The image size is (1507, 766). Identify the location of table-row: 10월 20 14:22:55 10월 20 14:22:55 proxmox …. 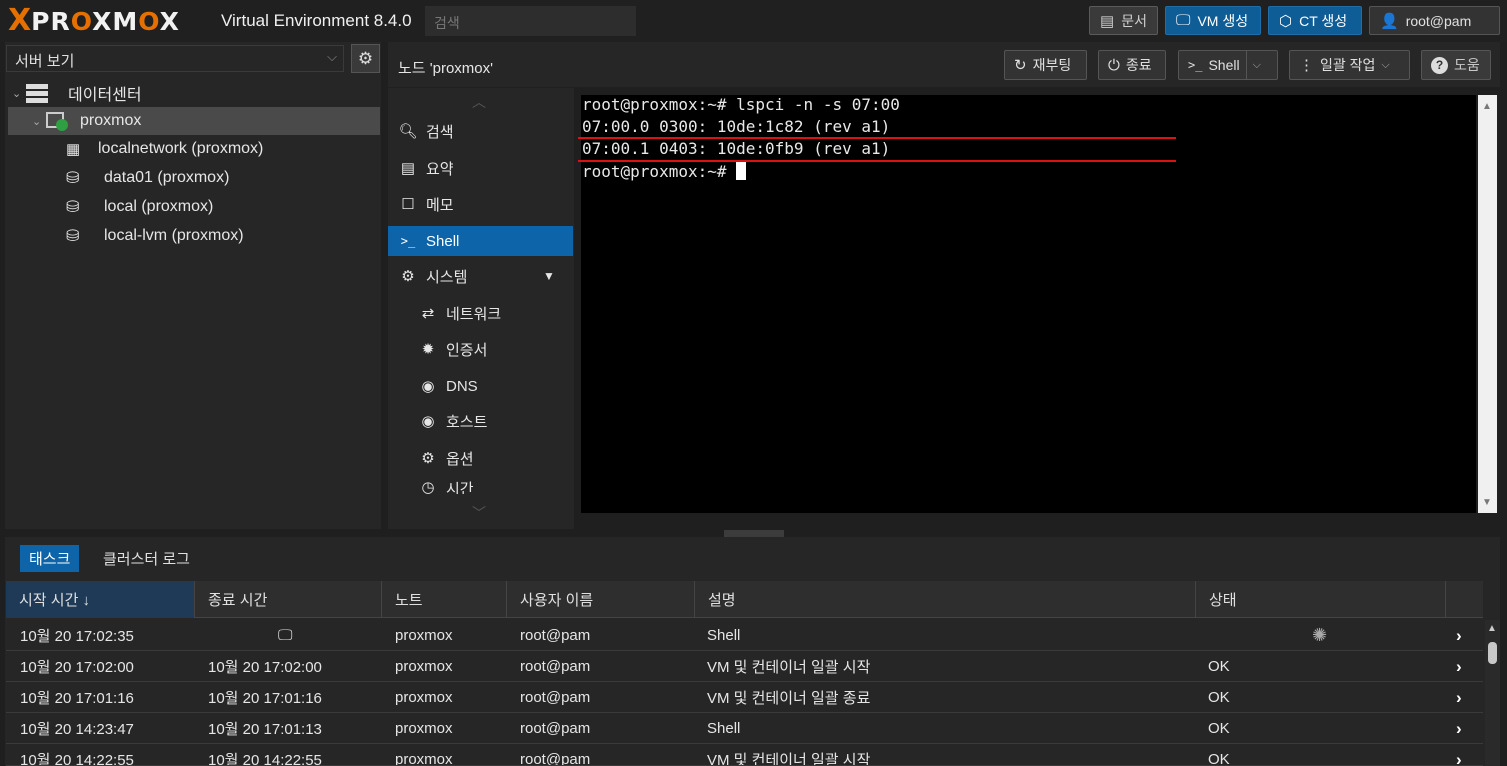
(744, 755).